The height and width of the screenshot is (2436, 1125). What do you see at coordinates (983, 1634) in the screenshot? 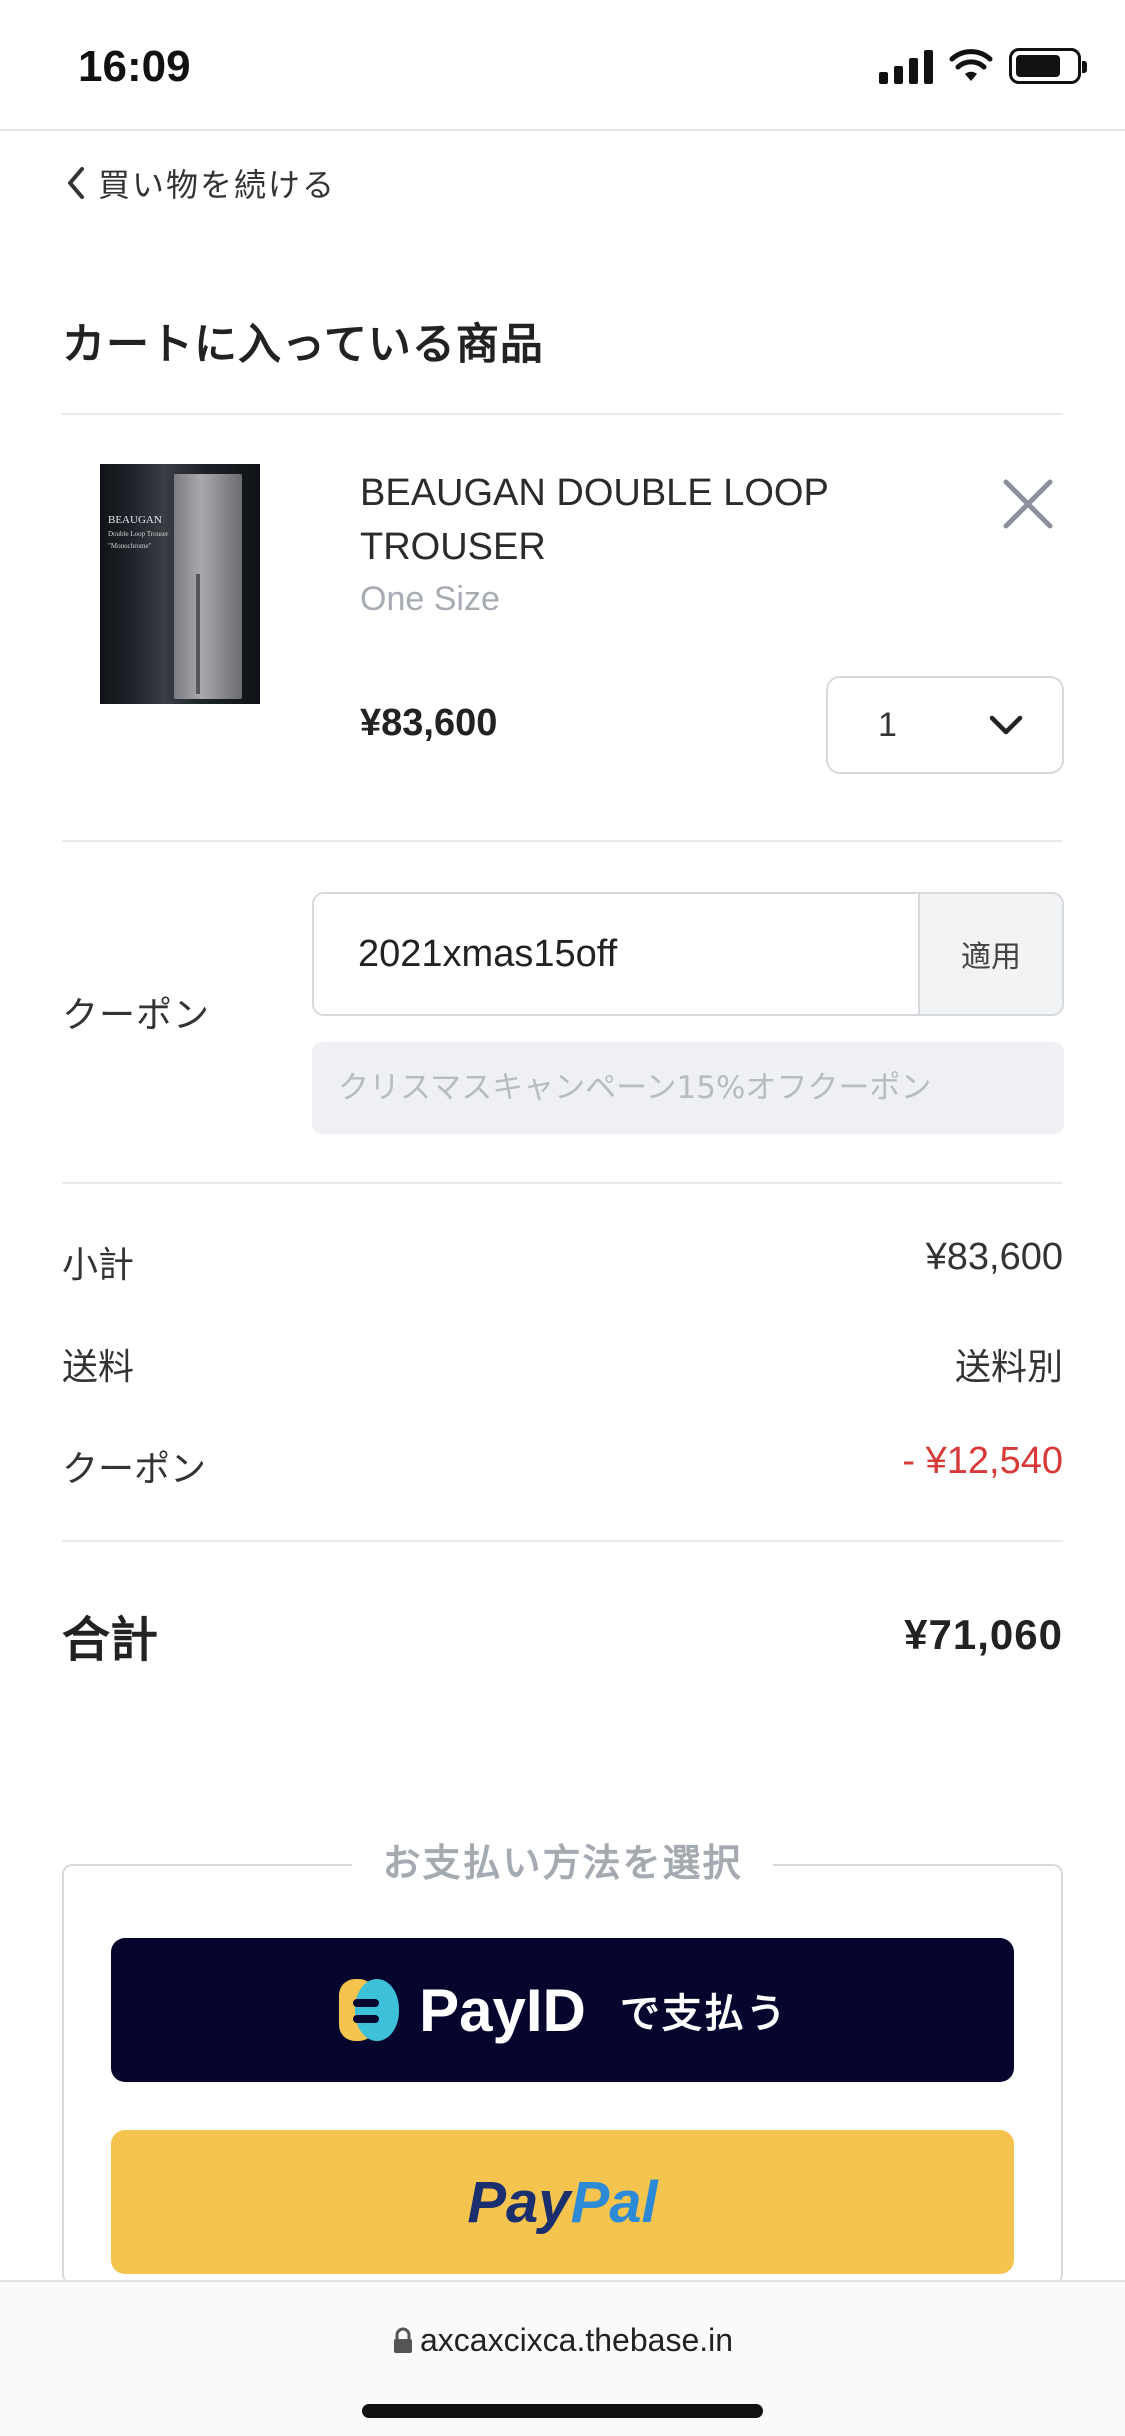
I see `total-value: ¥71,060` at bounding box center [983, 1634].